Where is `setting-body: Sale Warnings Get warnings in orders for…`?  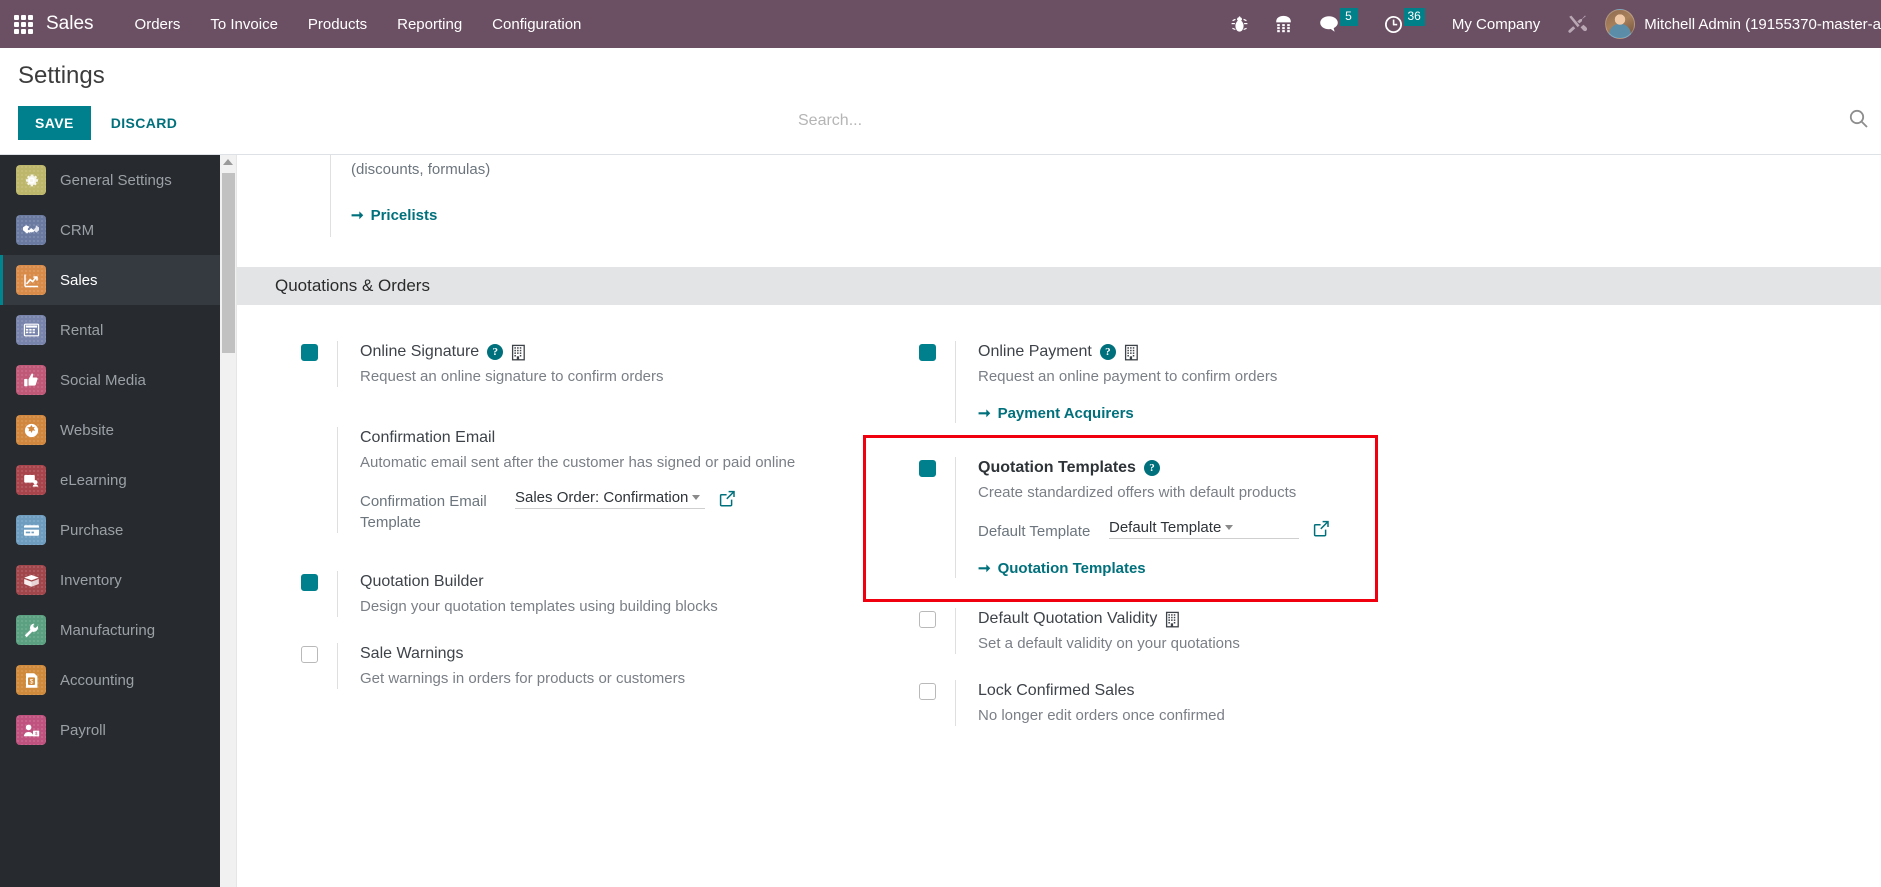 setting-body: Sale Warnings Get warnings in orders for… is located at coordinates (603, 666).